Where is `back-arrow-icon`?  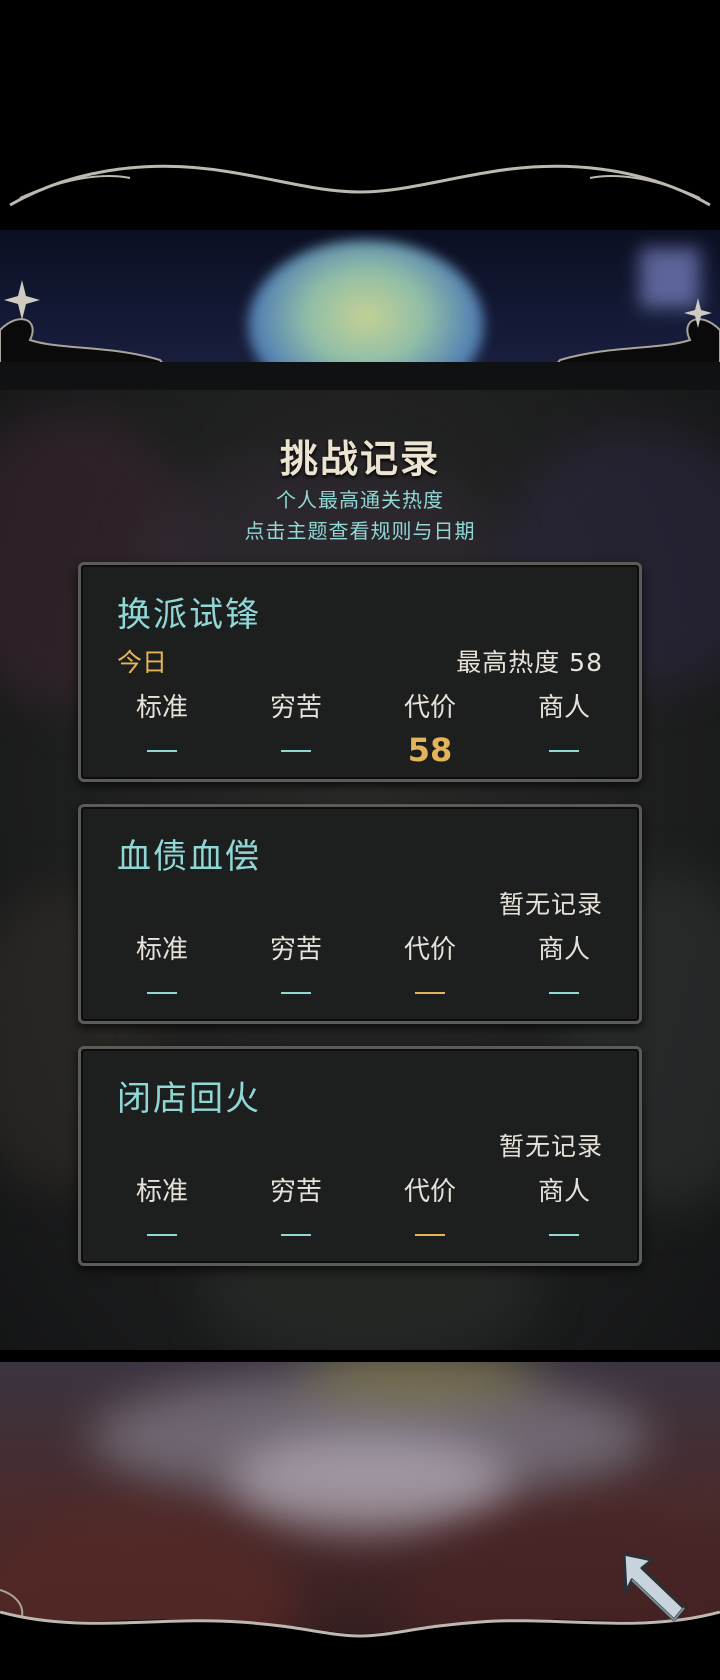
back-arrow-icon is located at coordinates (655, 1588).